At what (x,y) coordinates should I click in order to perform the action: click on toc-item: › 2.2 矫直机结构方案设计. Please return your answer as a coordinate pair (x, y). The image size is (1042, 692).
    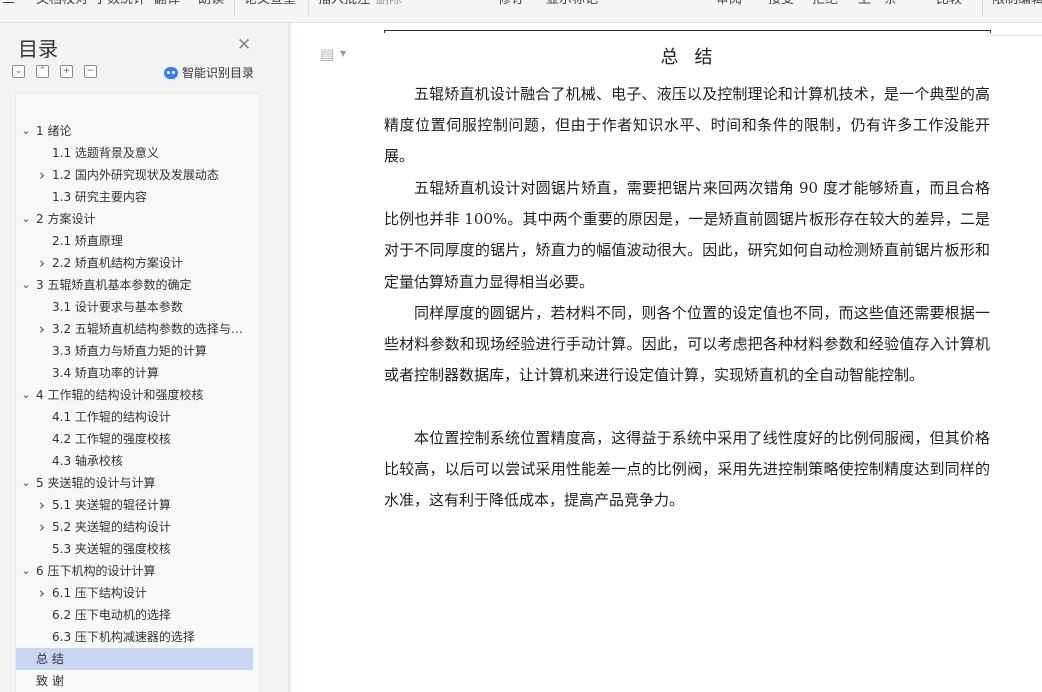
    Looking at the image, I should click on (134, 263).